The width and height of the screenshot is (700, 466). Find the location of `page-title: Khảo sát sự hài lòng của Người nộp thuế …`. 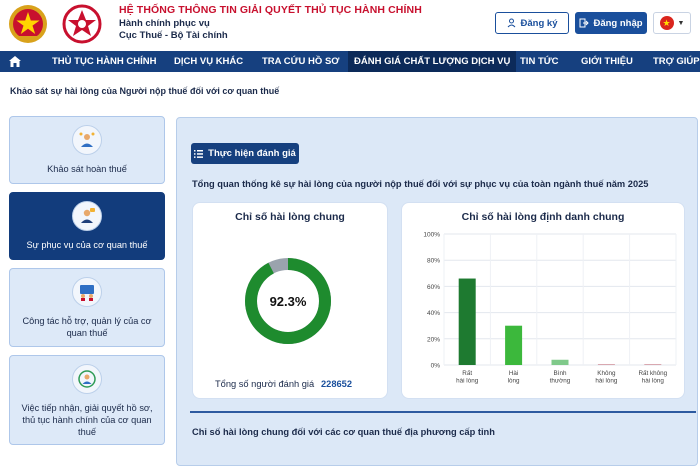

page-title: Khảo sát sự hài lòng của Người nộp thuế … is located at coordinates (145, 91).